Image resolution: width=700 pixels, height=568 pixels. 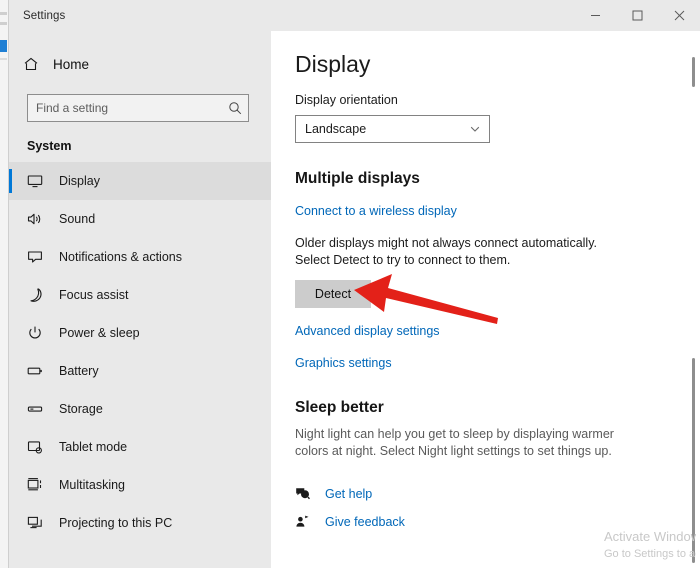 What do you see at coordinates (125, 108) in the screenshot?
I see `search-input` at bounding box center [125, 108].